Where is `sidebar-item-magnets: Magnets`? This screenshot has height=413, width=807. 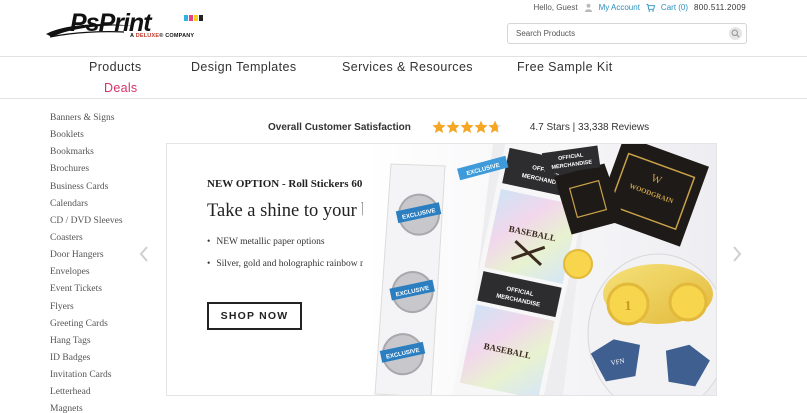
sidebar-item-magnets: Magnets is located at coordinates (105, 408).